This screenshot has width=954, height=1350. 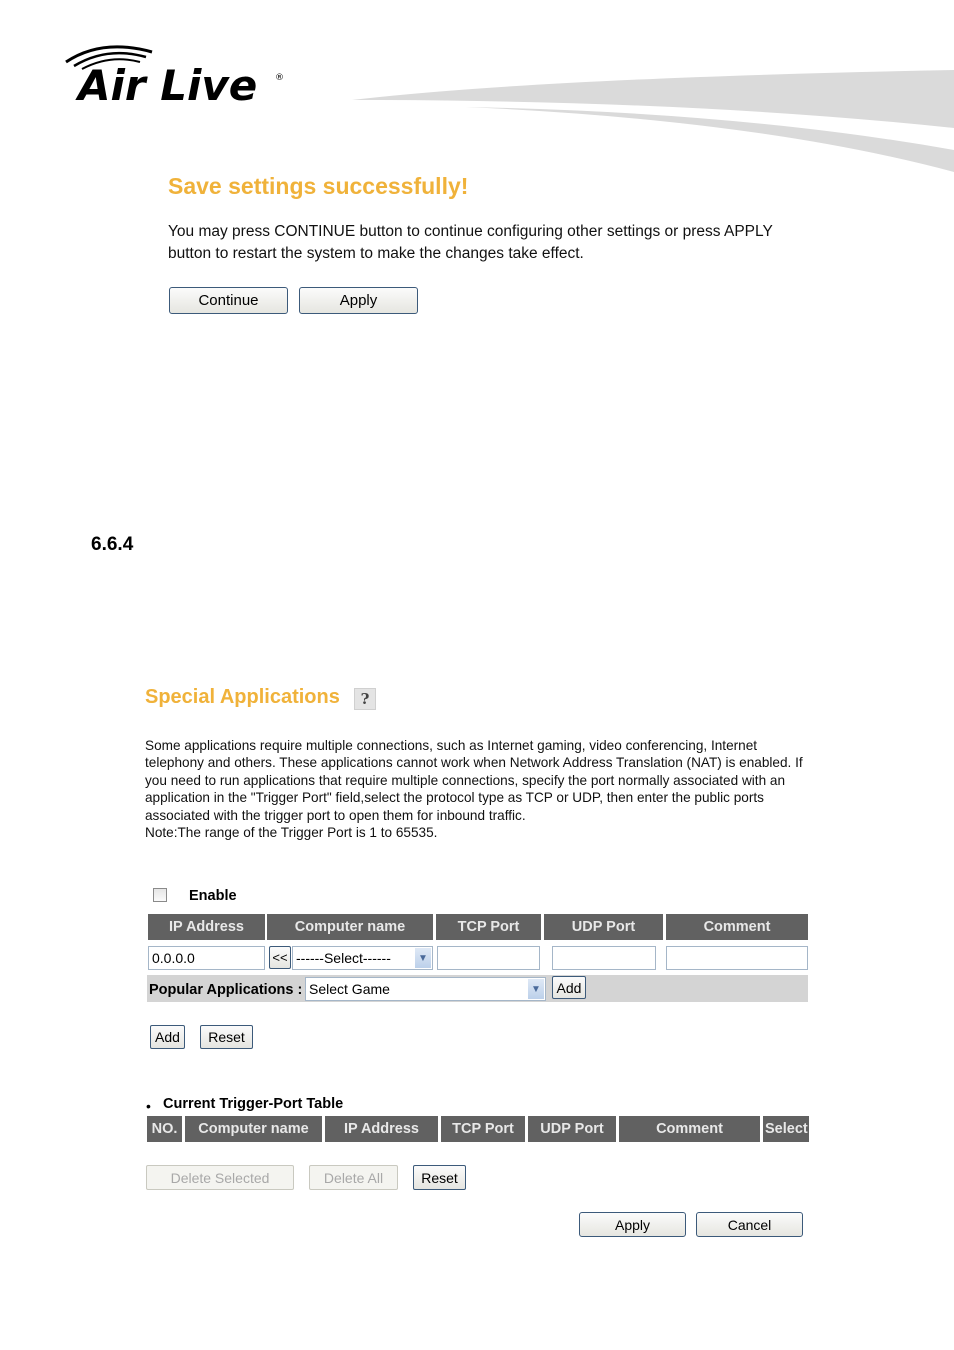 I want to click on continue-button: Continue, so click(x=228, y=300).